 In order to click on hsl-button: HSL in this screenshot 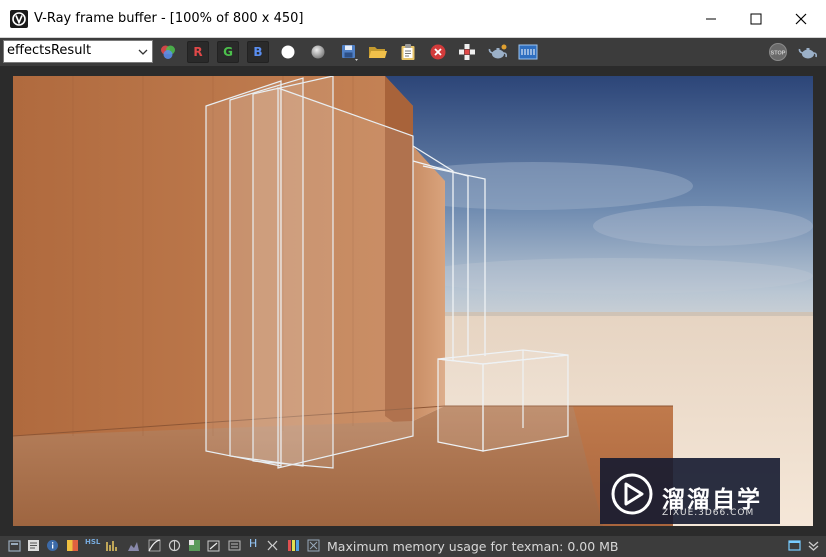, I will do `click(93, 544)`.